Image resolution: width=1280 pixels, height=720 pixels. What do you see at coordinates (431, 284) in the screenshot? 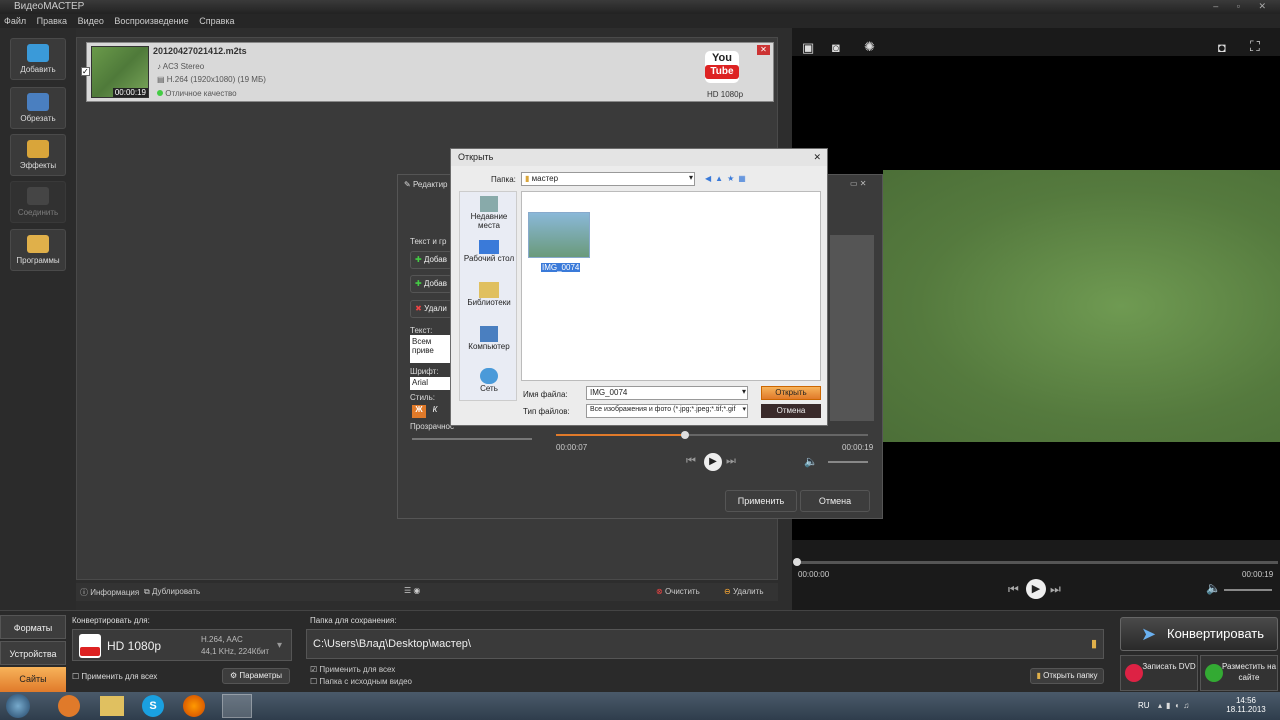
I see `add-image-button: ✚ Добав` at bounding box center [431, 284].